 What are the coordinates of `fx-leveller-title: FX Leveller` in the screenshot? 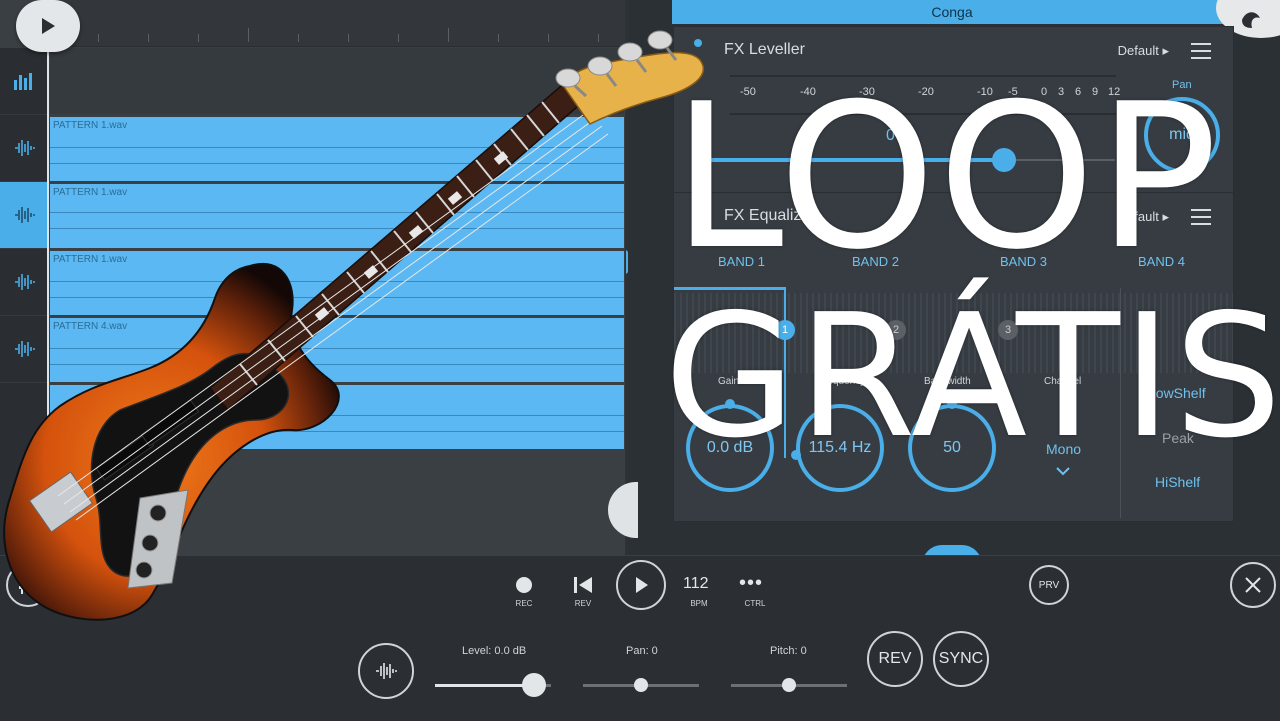 It's located at (764, 49).